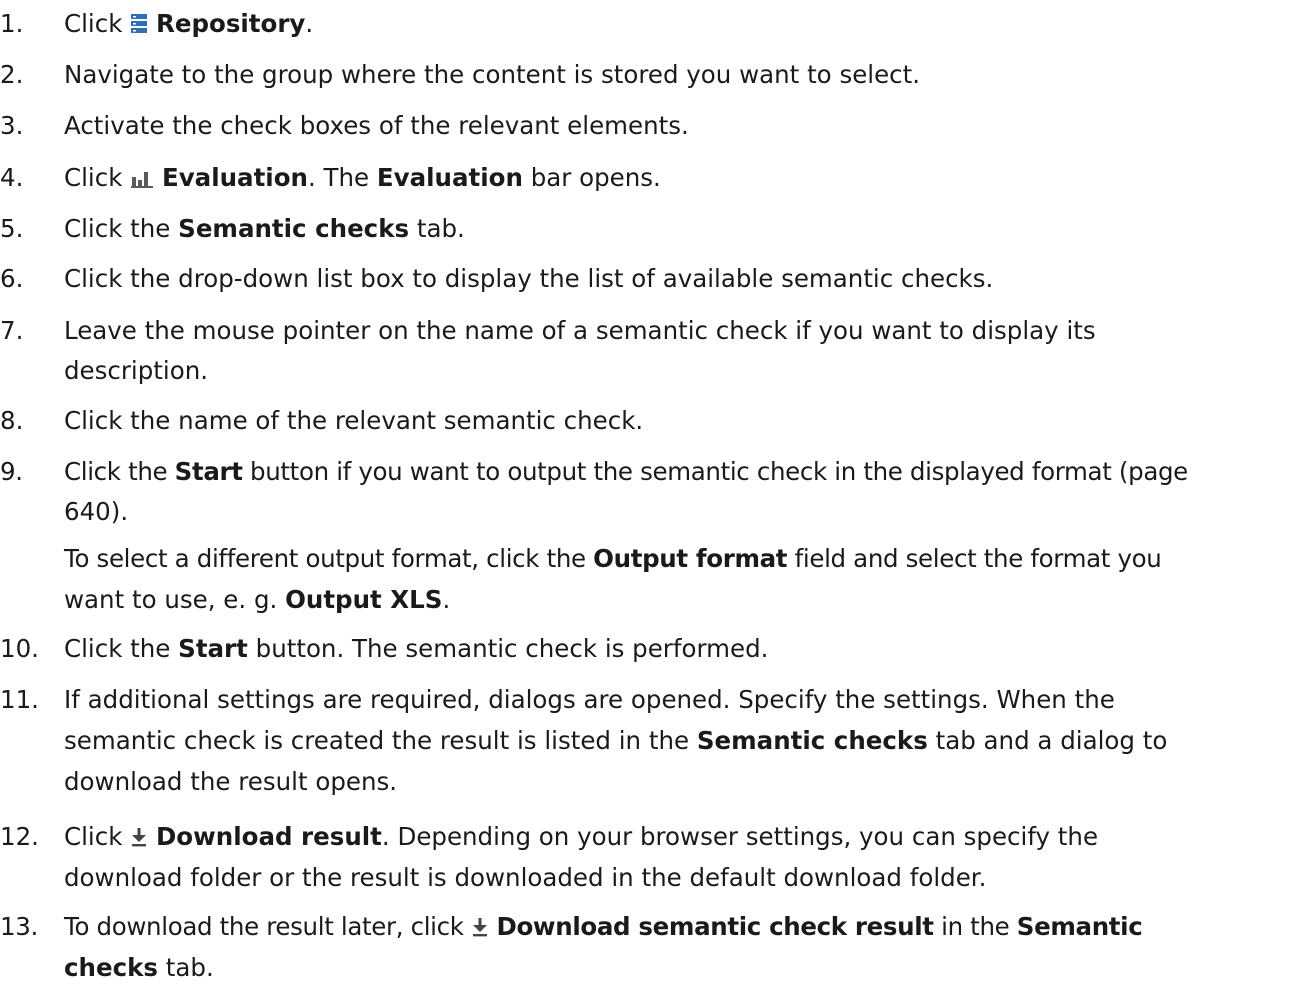 This screenshot has height=990, width=1306. I want to click on evaluation-chart-icon, so click(142, 181).